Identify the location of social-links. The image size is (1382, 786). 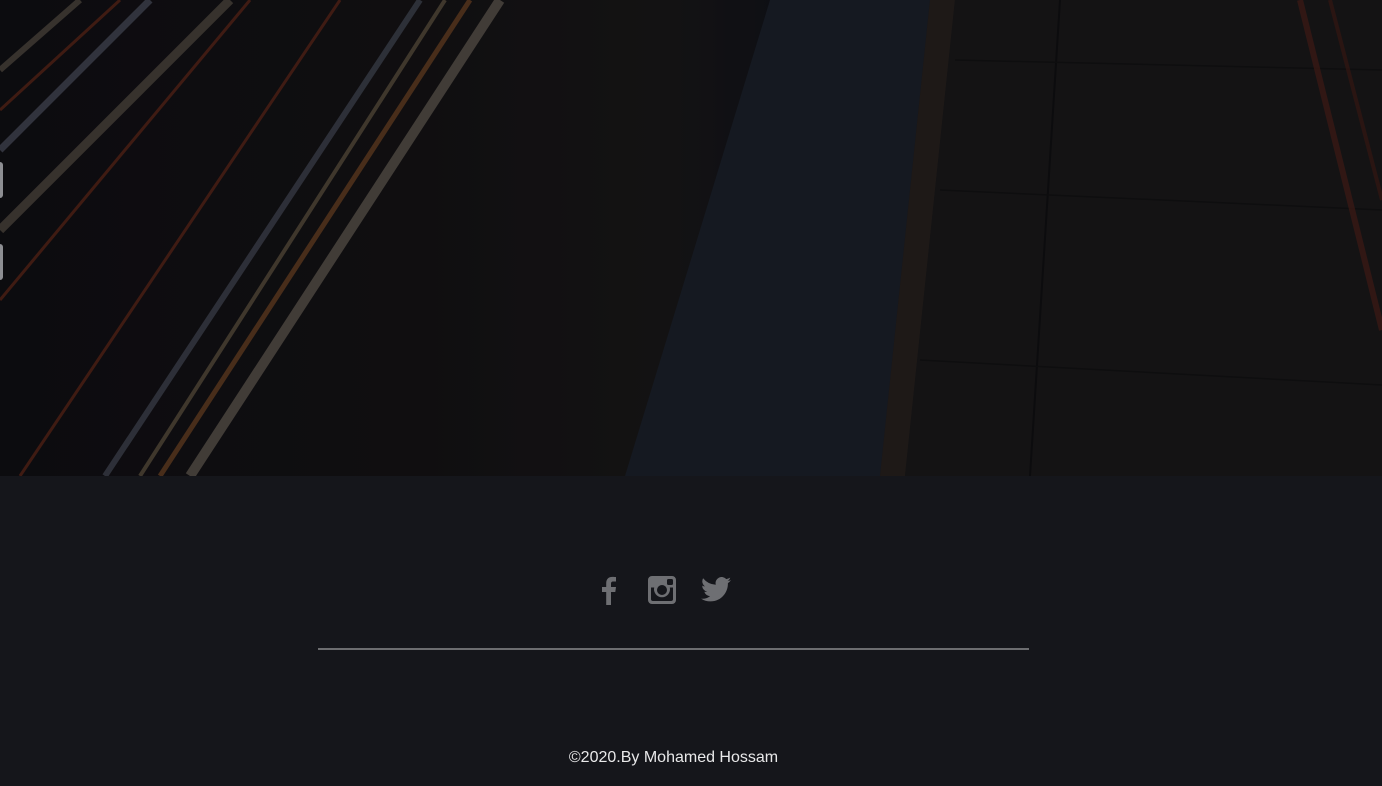
(691, 590).